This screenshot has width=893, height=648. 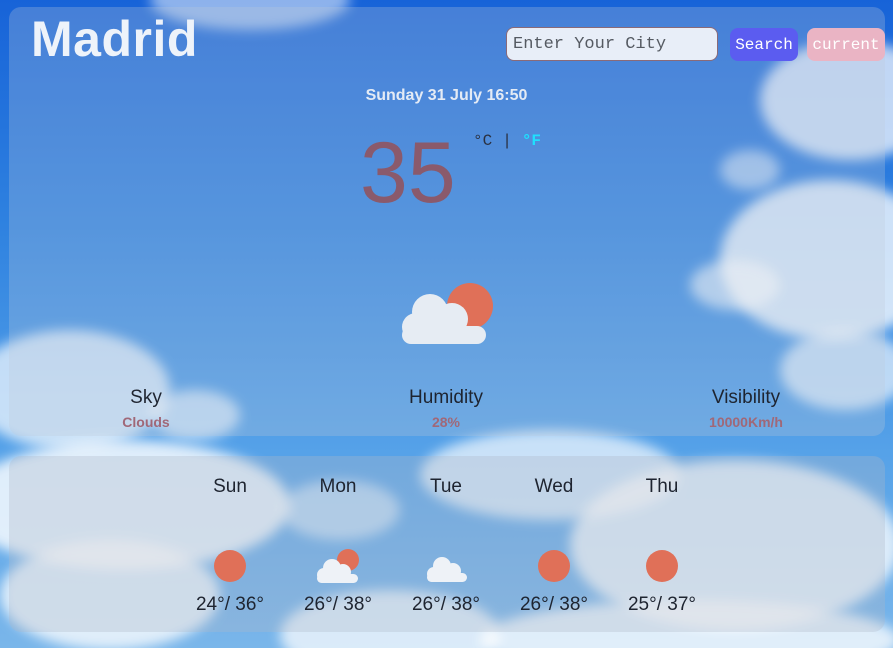 What do you see at coordinates (146, 397) in the screenshot?
I see `stat-sky-label: Sky` at bounding box center [146, 397].